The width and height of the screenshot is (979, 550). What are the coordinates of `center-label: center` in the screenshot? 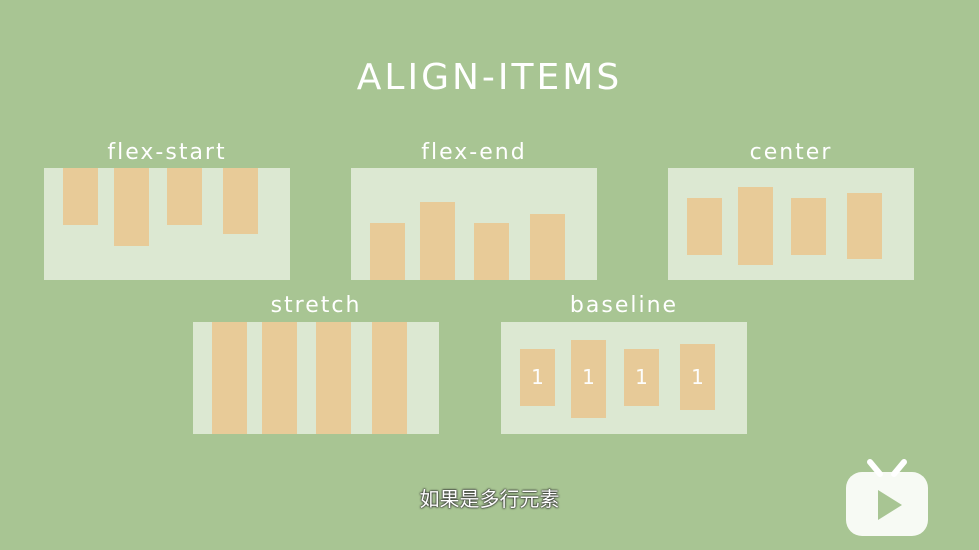 It's located at (791, 152).